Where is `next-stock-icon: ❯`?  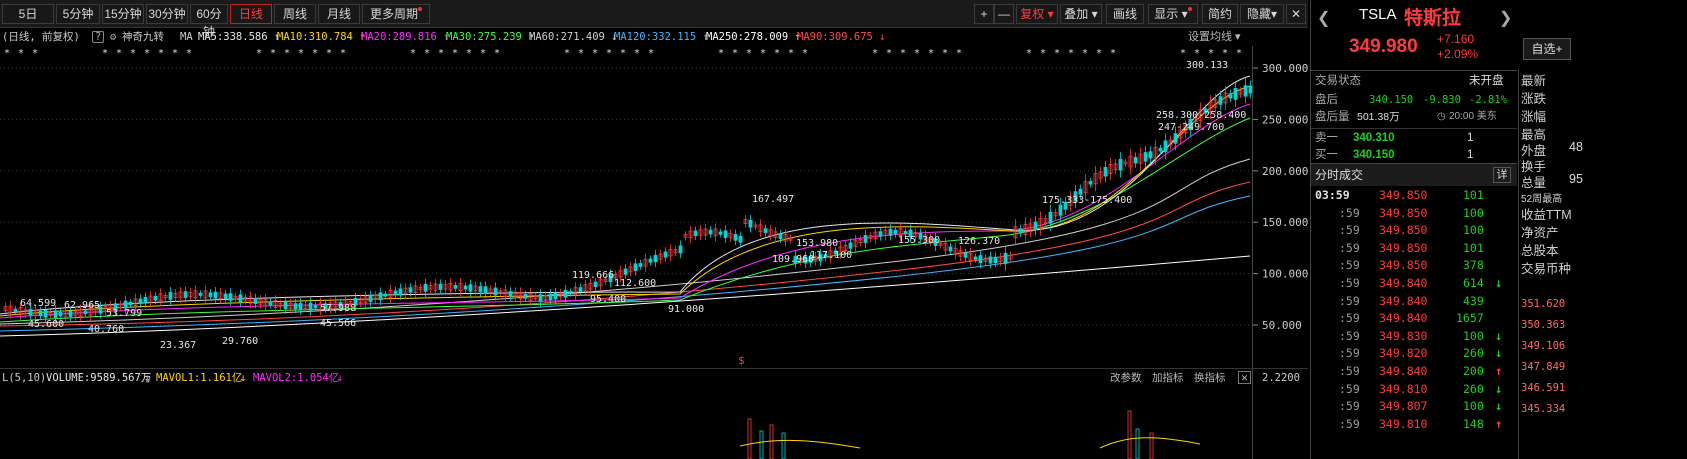 next-stock-icon: ❯ is located at coordinates (1505, 18).